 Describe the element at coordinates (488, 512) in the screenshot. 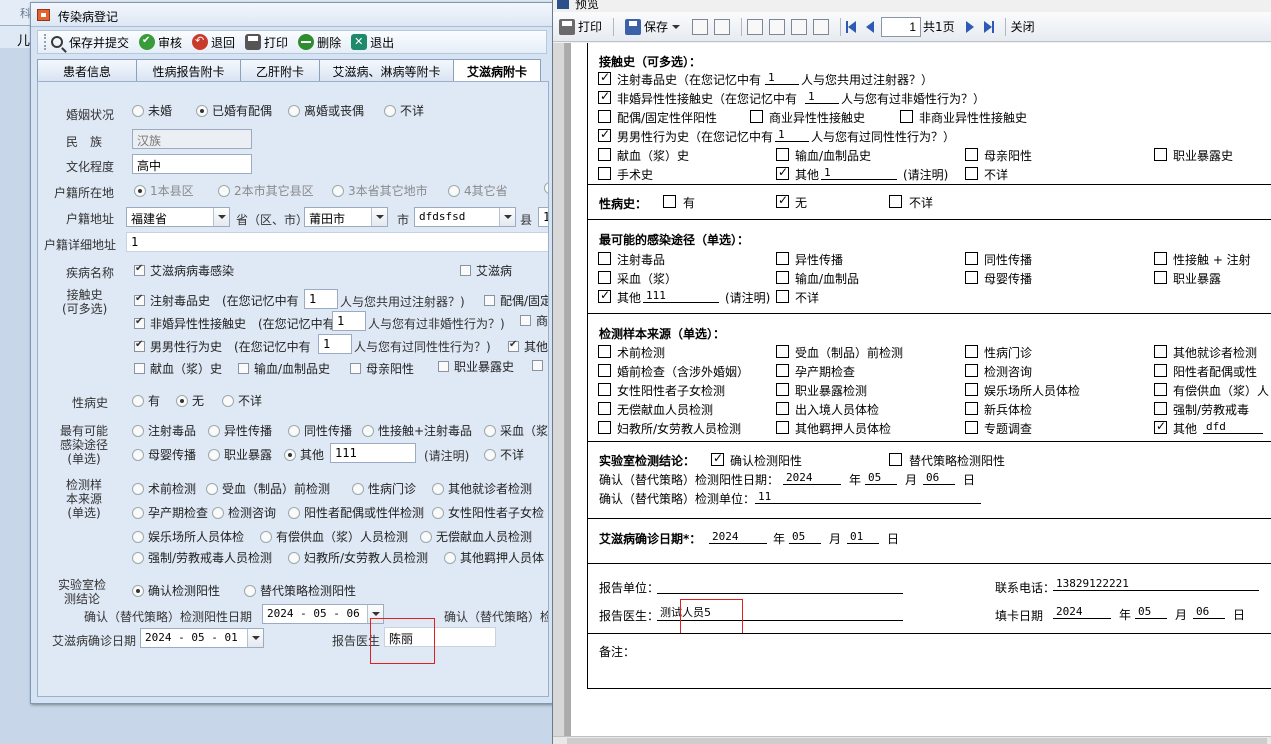

I see `sample-child-radio: 女性阳性者子女检` at that location.